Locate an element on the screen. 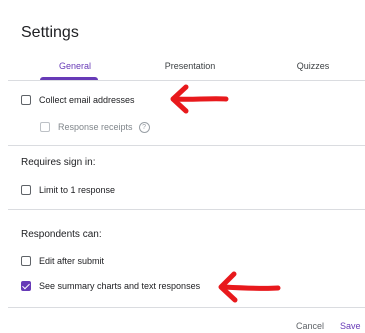 The width and height of the screenshot is (365, 333). see-summary-label: See summary charts and text responses is located at coordinates (120, 286).